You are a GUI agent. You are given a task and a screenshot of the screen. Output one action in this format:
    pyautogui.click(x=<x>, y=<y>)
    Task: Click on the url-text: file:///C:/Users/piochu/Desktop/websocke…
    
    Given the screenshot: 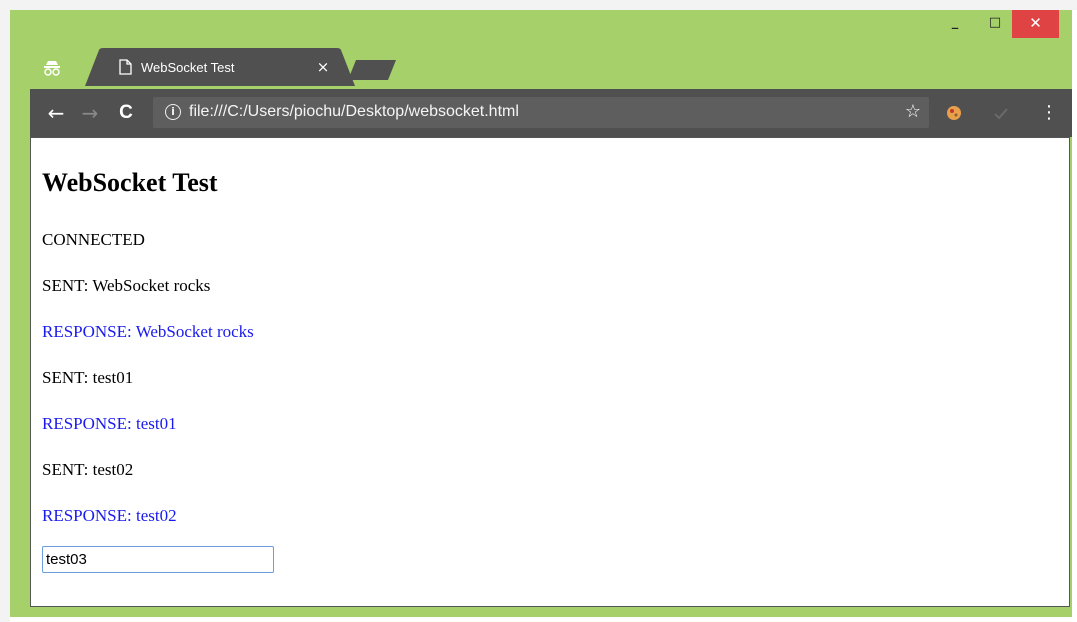 What is the action you would take?
    pyautogui.click(x=354, y=112)
    